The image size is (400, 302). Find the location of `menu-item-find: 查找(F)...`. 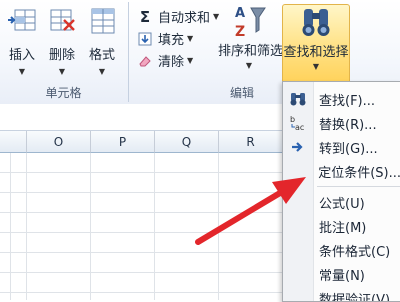

menu-item-find: 查找(F)... is located at coordinates (341, 99).